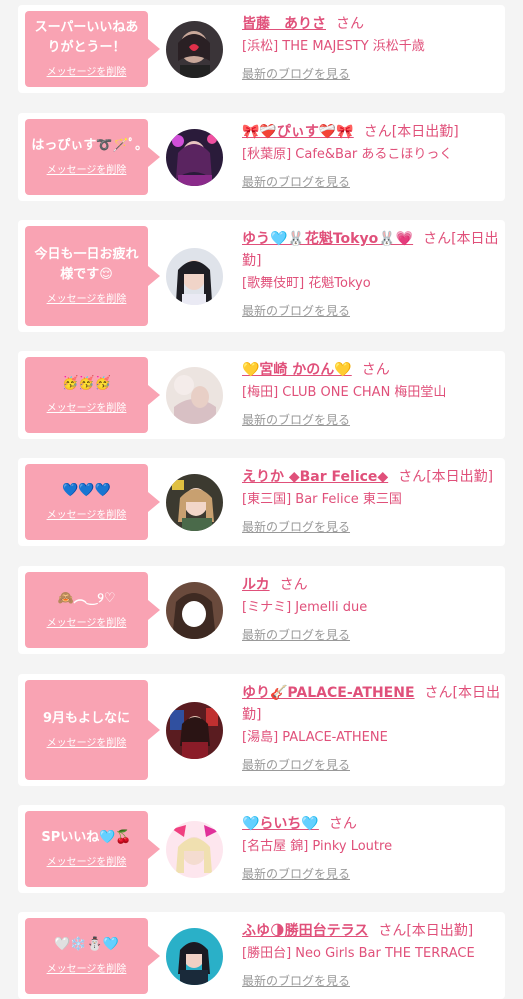 This screenshot has height=999, width=523. I want to click on store-name: [歌舞伎町] 花魁Tokyo, so click(306, 283).